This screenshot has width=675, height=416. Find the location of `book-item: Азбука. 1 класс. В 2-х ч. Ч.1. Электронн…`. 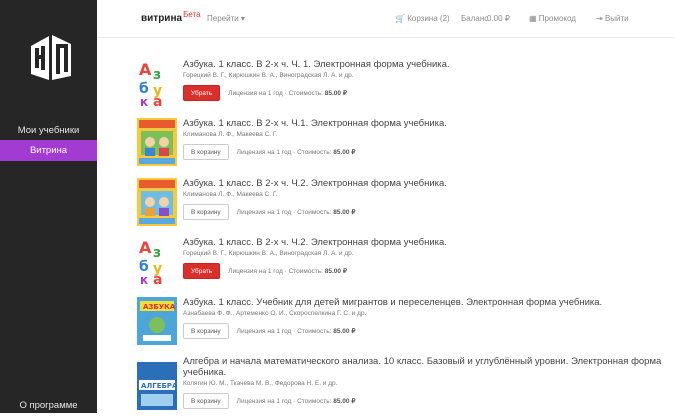

book-item: Азбука. 1 класс. В 2-х ч. Ч.1. Электронн… is located at coordinates (397, 144).